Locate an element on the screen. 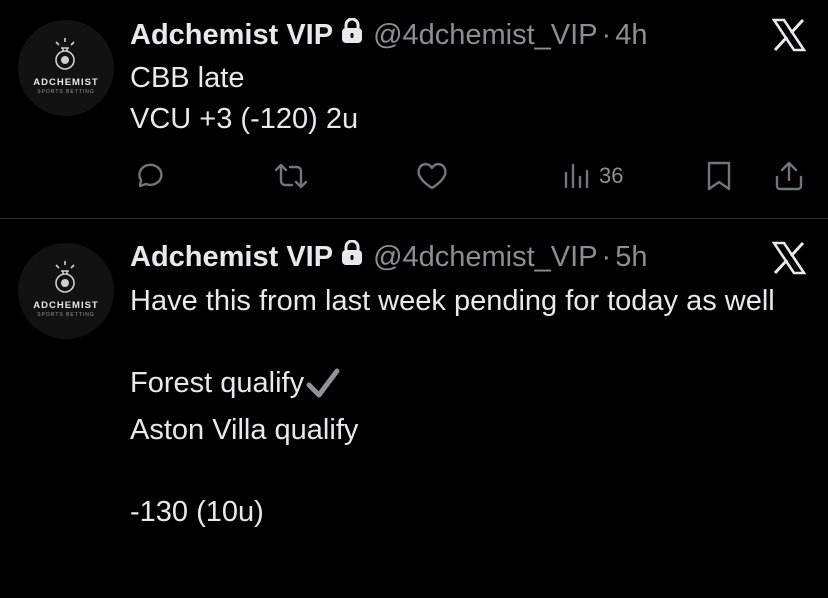 The image size is (828, 598). views-count: 36 is located at coordinates (611, 175).